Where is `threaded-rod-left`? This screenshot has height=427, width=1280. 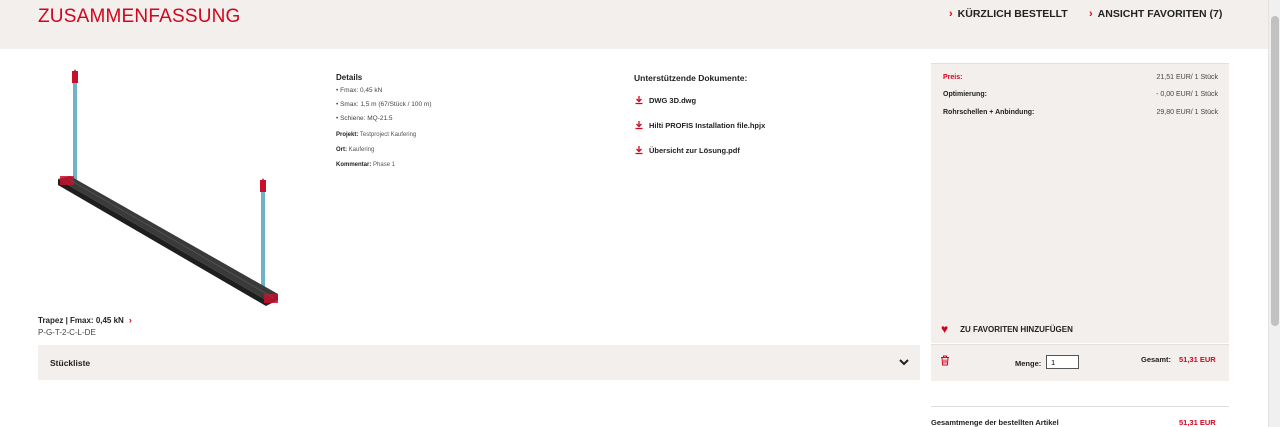 threaded-rod-left is located at coordinates (75, 132).